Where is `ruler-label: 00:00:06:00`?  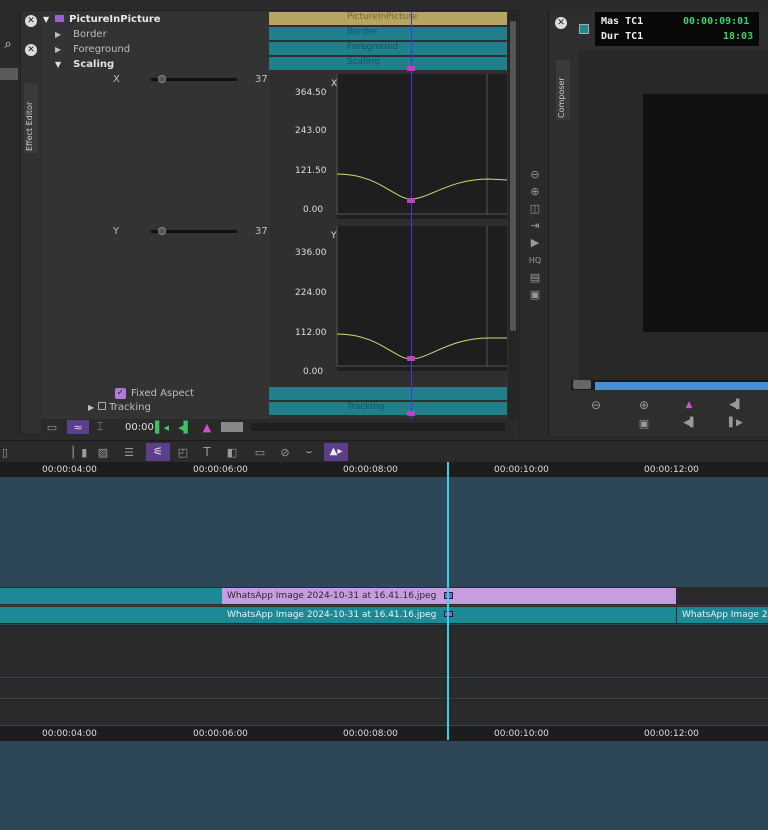
ruler-label: 00:00:06:00 is located at coordinates (220, 734).